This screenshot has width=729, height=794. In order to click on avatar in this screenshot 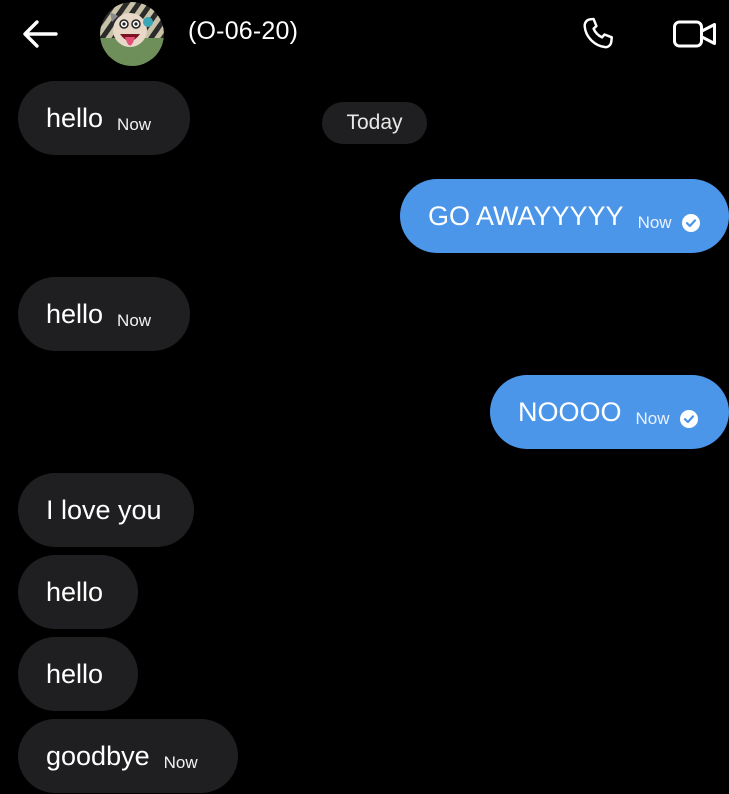, I will do `click(132, 34)`.